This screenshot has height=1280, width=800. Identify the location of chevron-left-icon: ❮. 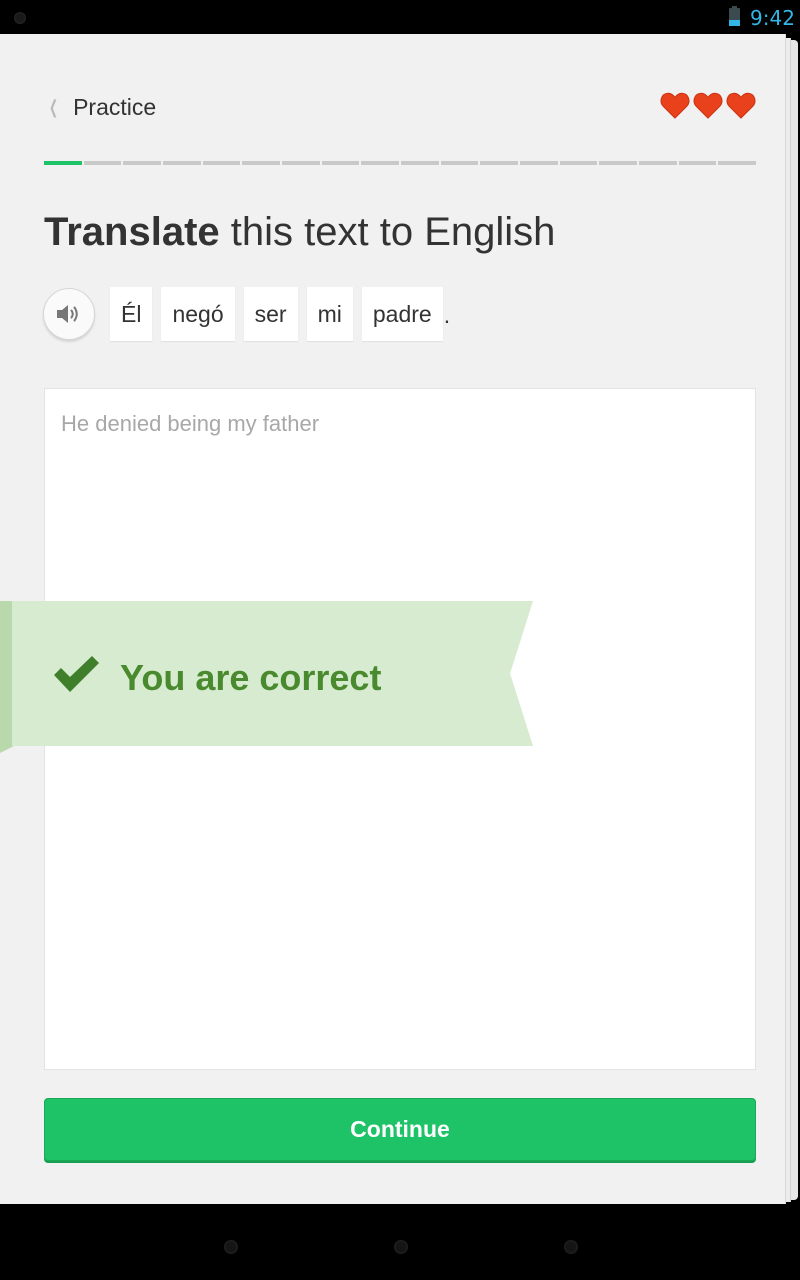
(54, 107).